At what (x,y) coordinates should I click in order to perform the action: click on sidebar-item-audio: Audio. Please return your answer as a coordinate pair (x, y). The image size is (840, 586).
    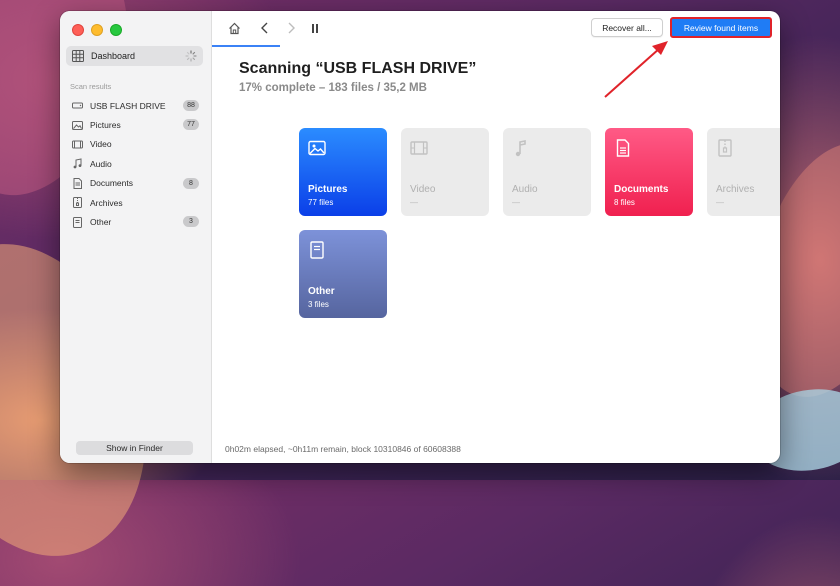
    Looking at the image, I should click on (134, 163).